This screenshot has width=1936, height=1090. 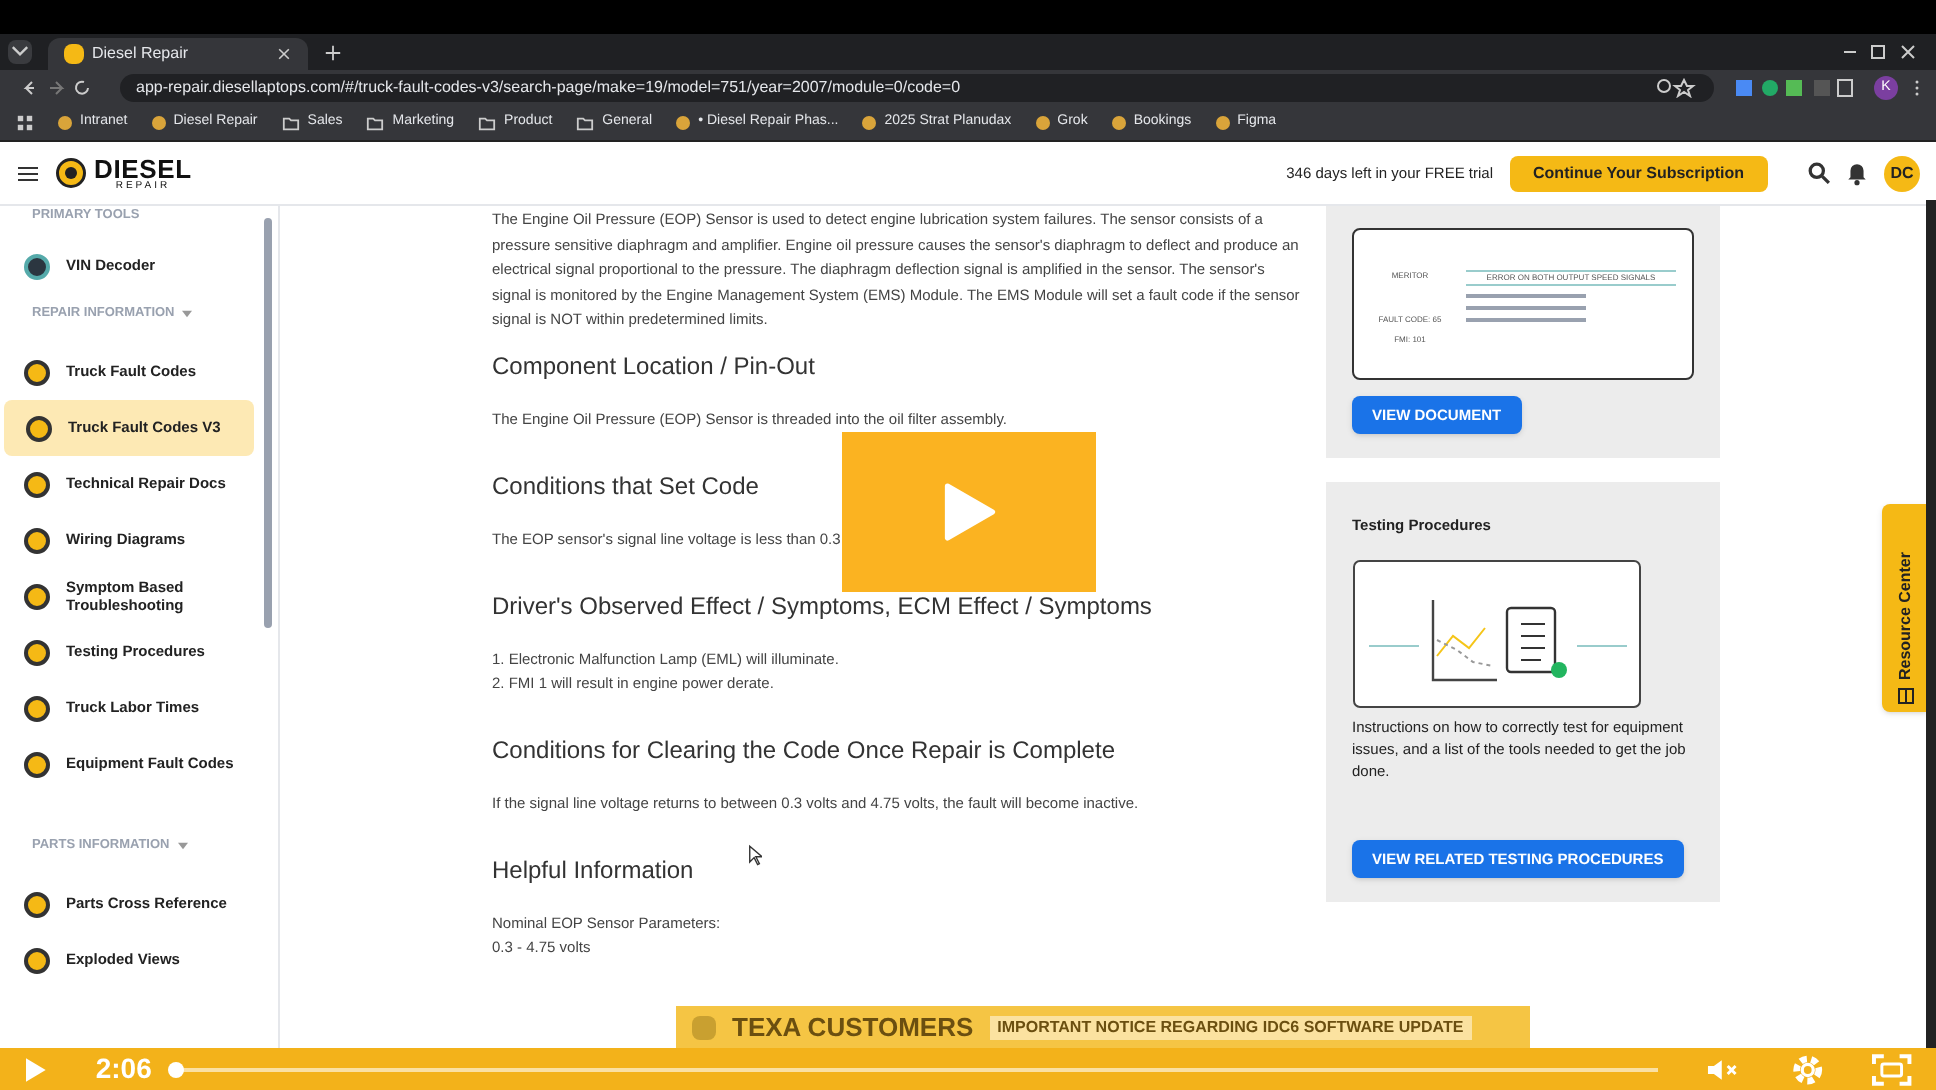 What do you see at coordinates (1638, 173) in the screenshot?
I see `subscribe-button: Continue Your Subscription` at bounding box center [1638, 173].